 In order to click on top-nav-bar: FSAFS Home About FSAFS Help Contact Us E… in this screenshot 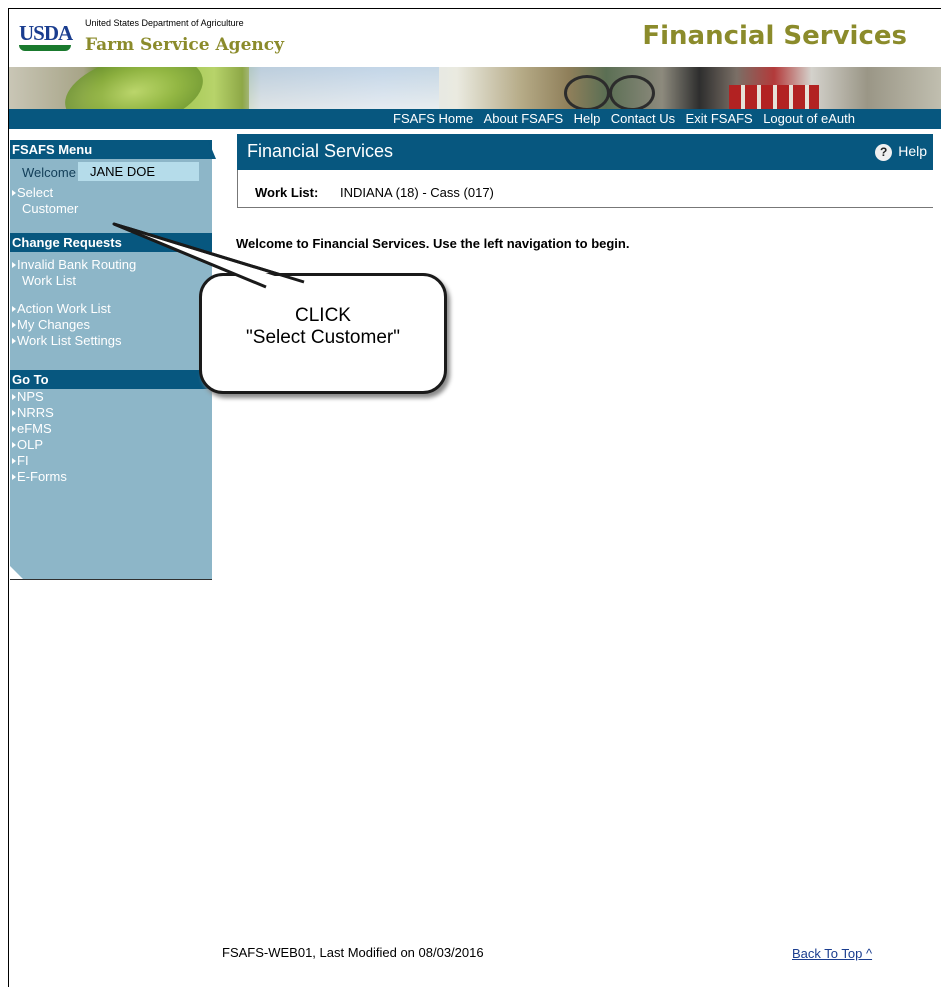, I will do `click(475, 119)`.